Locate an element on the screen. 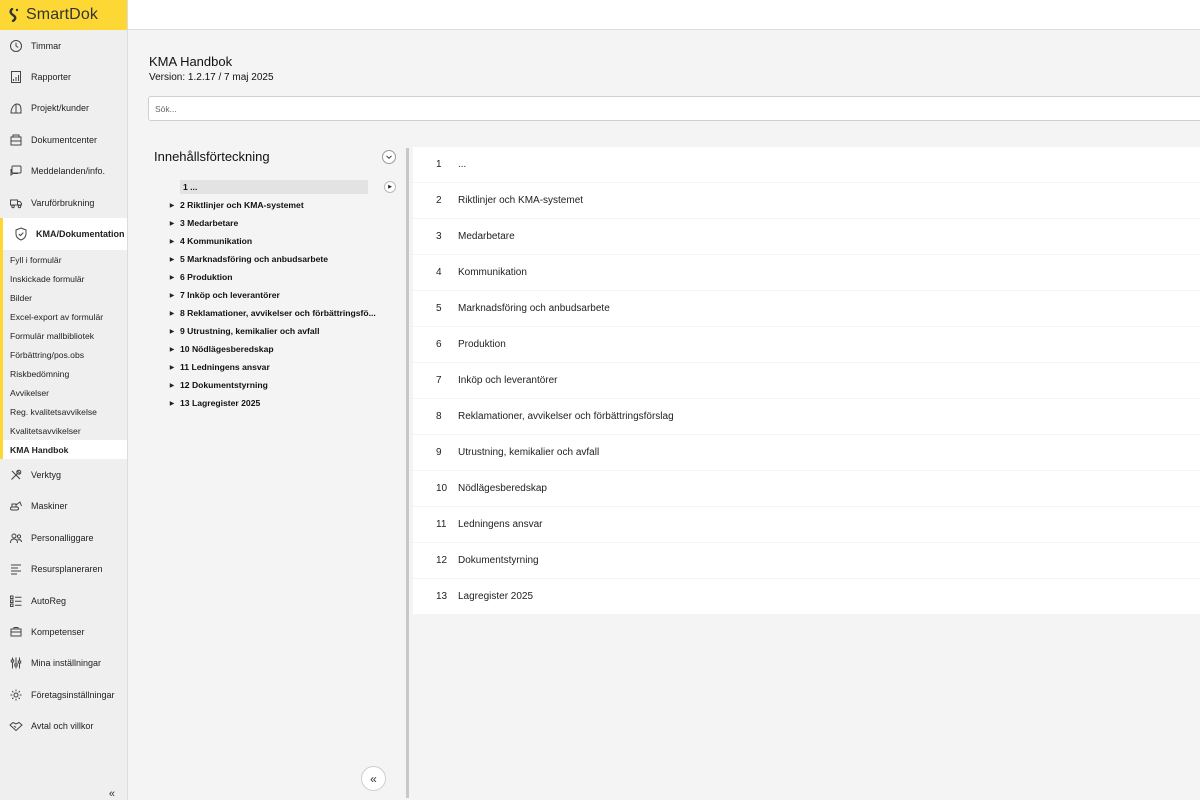  toc-item: ▶ 12 Dokumentstyrning is located at coordinates (283, 385).